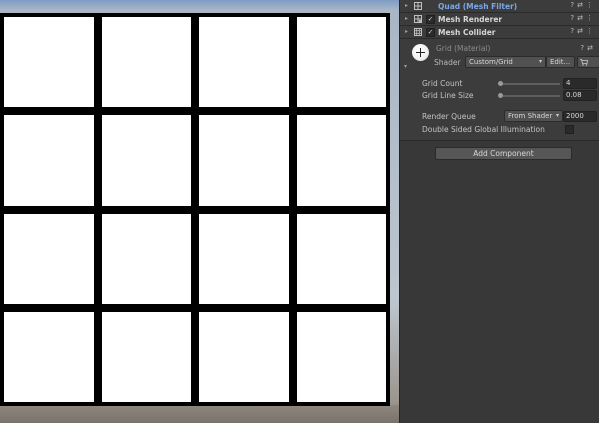 The width and height of the screenshot is (599, 423). I want to click on mesh-filter-icon, so click(418, 6).